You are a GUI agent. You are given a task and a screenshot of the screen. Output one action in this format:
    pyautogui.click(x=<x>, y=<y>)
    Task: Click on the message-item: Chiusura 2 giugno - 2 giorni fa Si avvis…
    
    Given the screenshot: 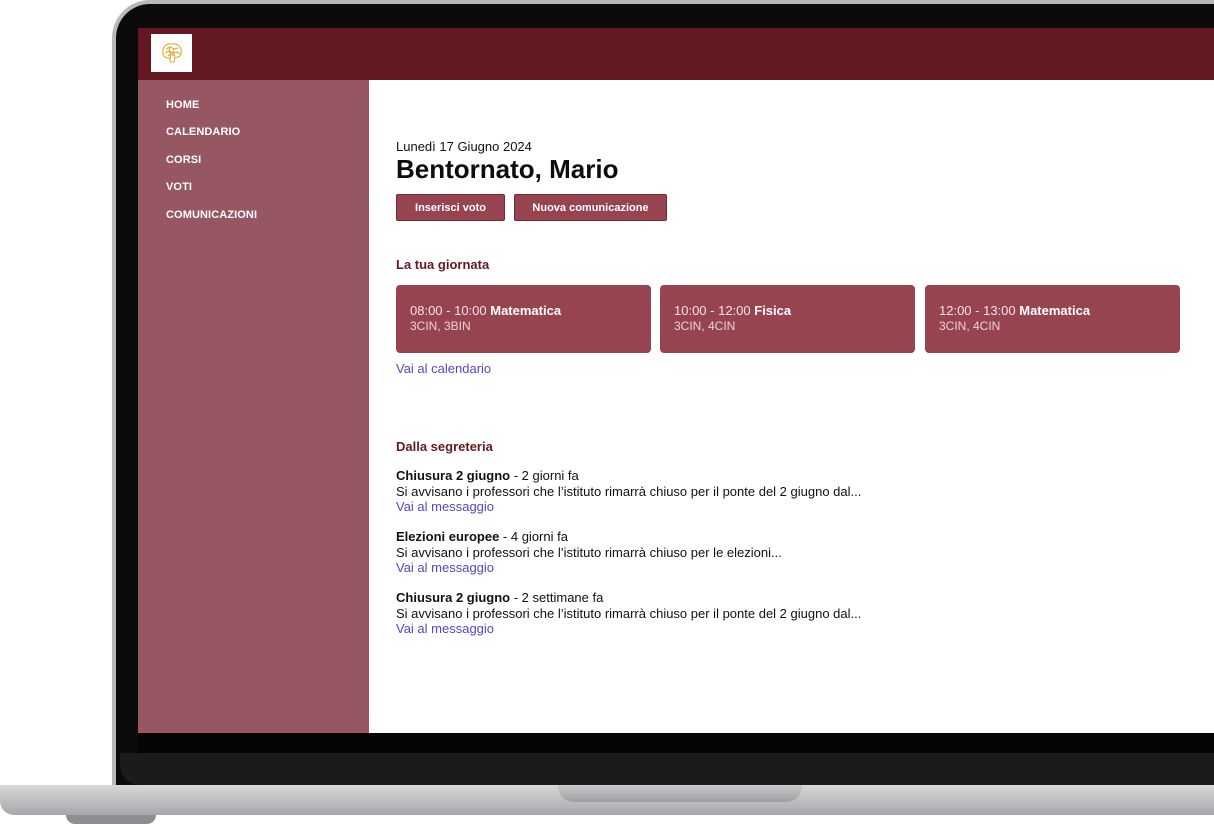 What is the action you would take?
    pyautogui.click(x=796, y=491)
    